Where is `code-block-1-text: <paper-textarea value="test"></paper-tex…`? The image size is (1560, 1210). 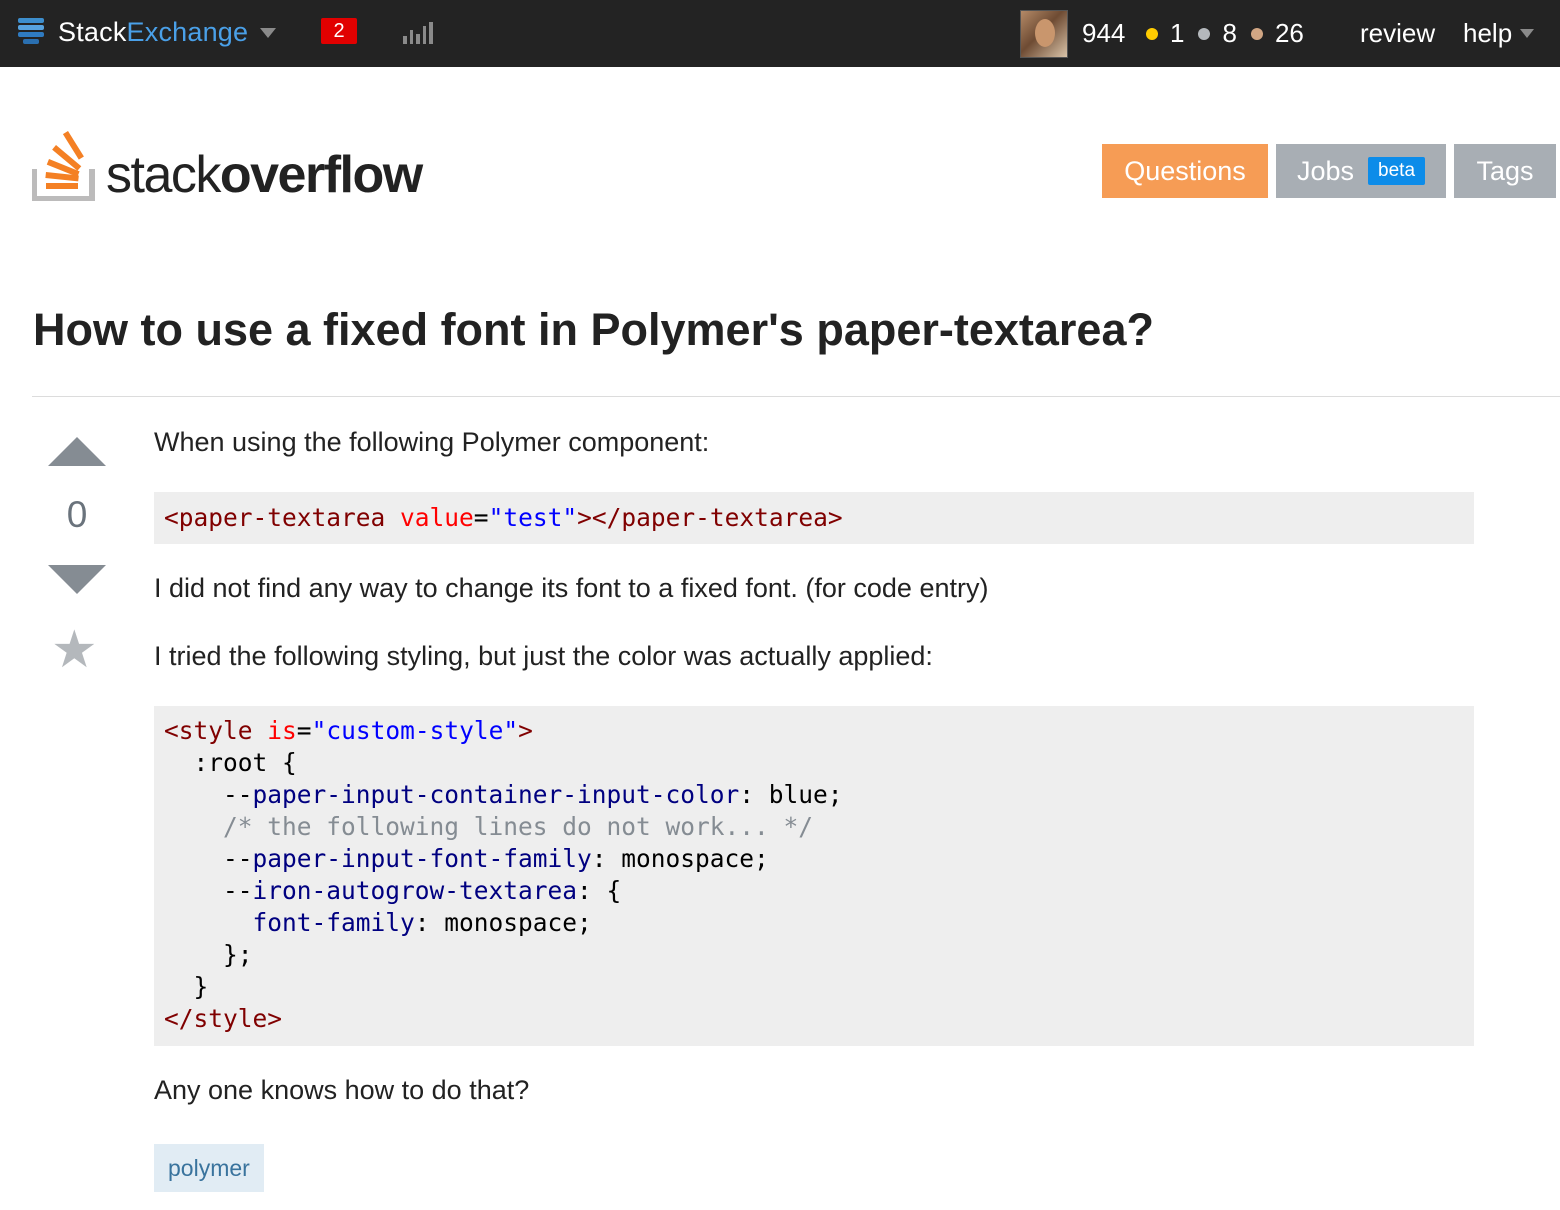
code-block-1-text: <paper-textarea value="test"></paper-tex… is located at coordinates (503, 517).